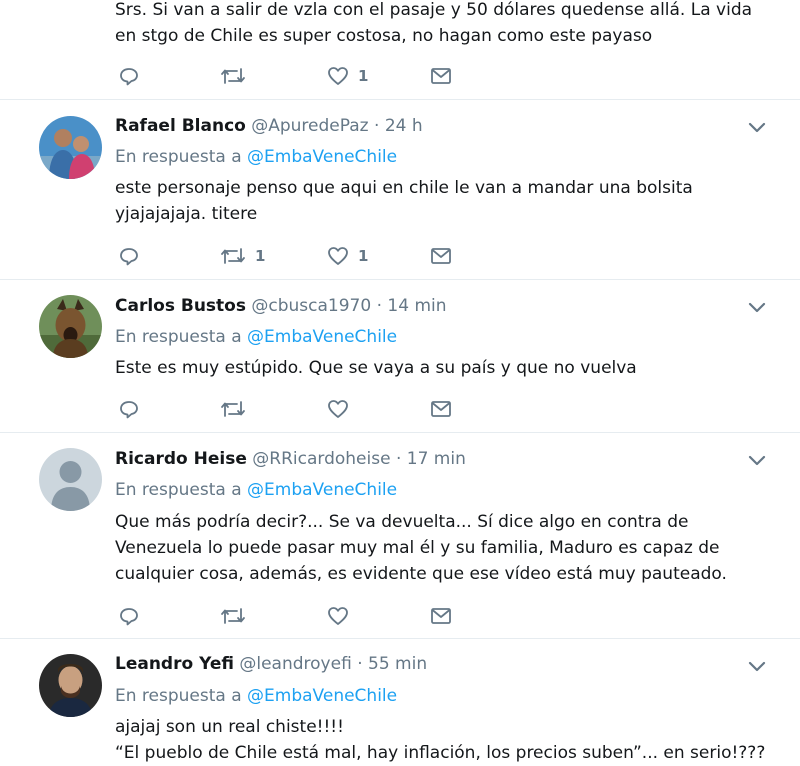 The width and height of the screenshot is (800, 766). I want to click on username: @leandroyefi, so click(295, 664).